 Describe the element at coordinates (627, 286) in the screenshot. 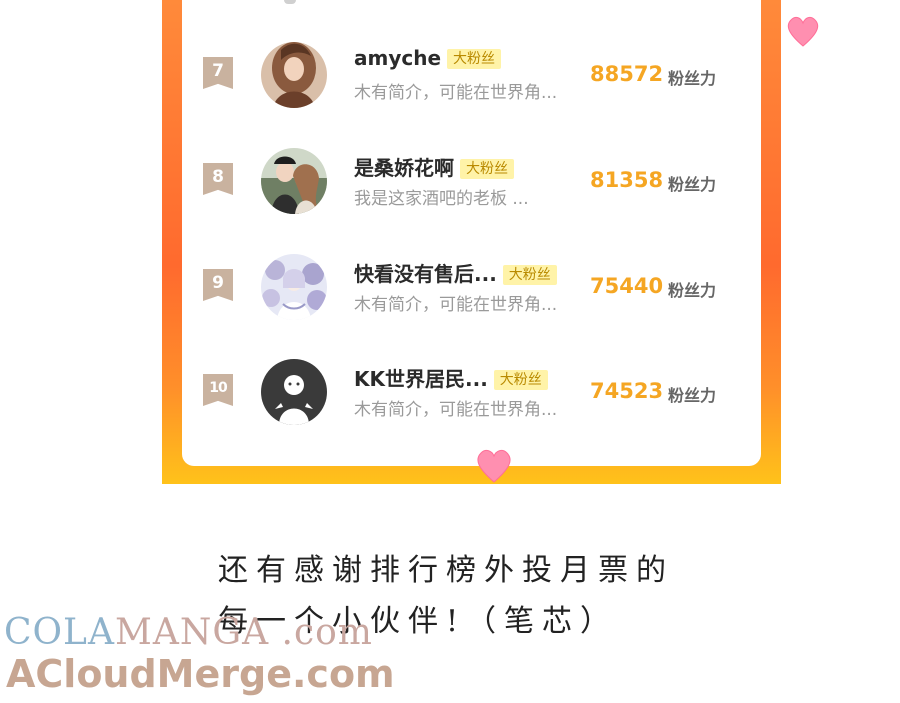

I see `fan-score: 75440` at that location.